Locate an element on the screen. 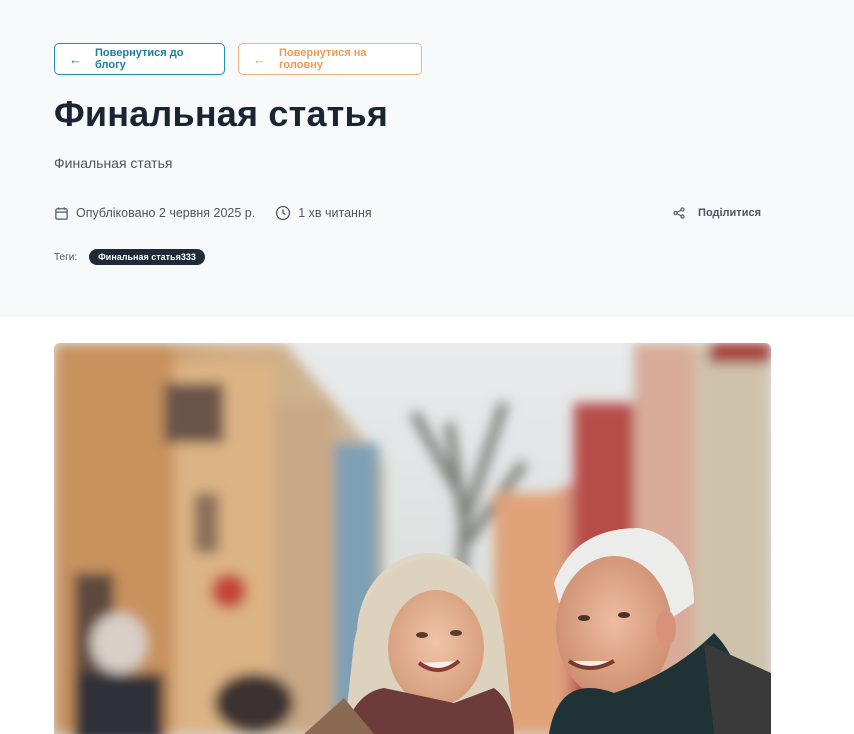  published-date-text: Опубліковано 2 червня 2025 р. is located at coordinates (166, 213).